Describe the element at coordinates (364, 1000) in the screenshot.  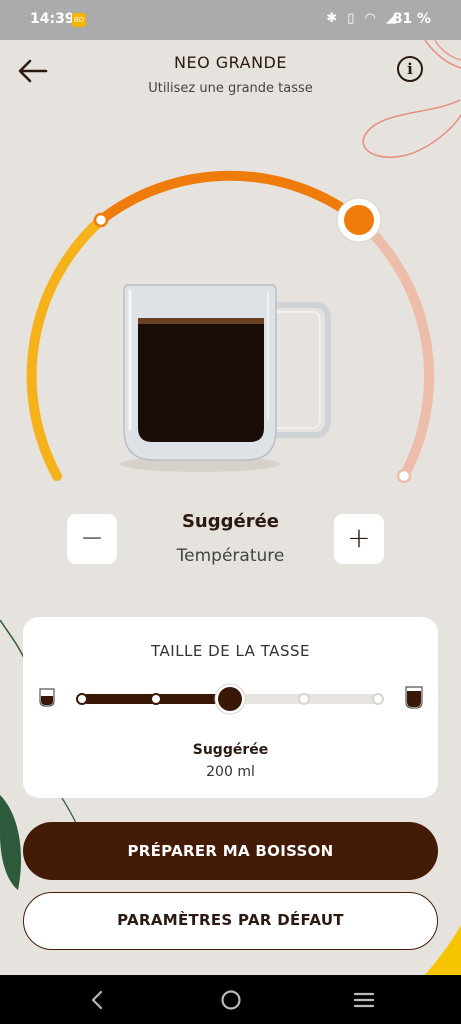
I see `nav-recents-icon` at that location.